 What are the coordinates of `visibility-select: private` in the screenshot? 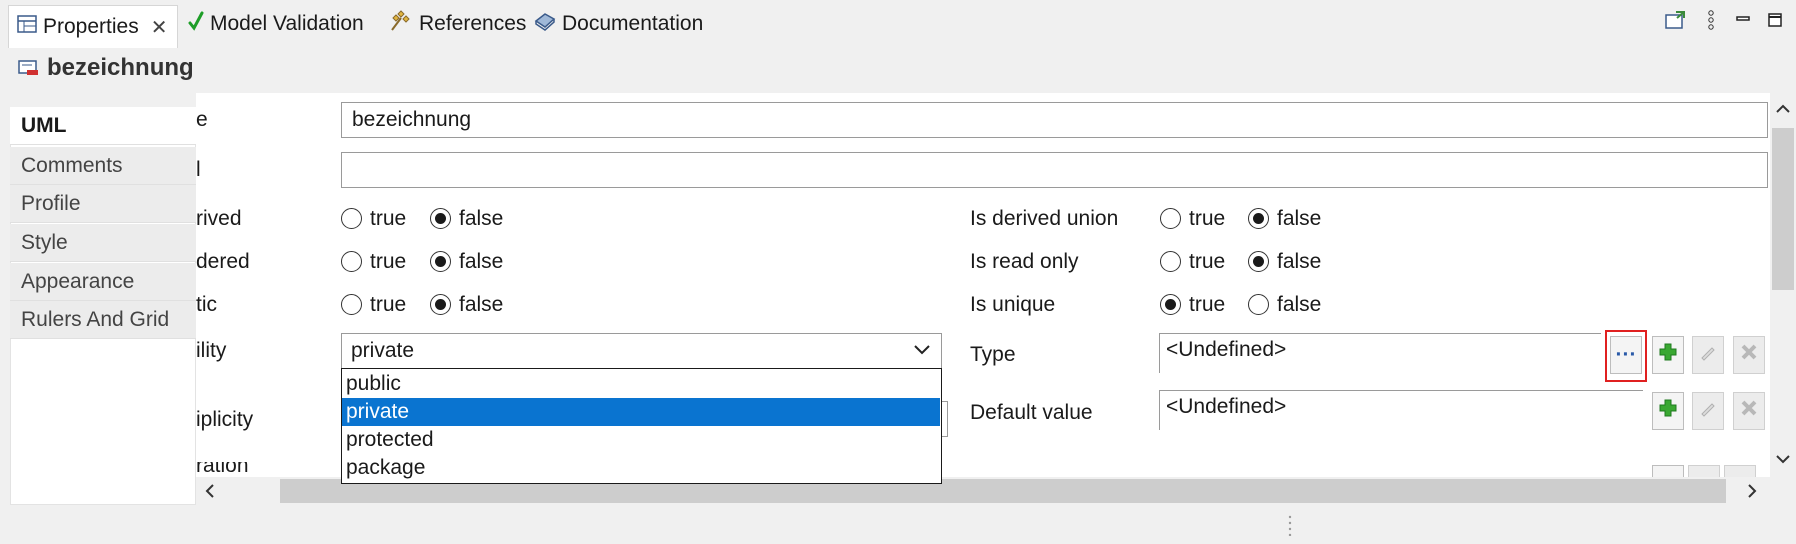 It's located at (641, 351).